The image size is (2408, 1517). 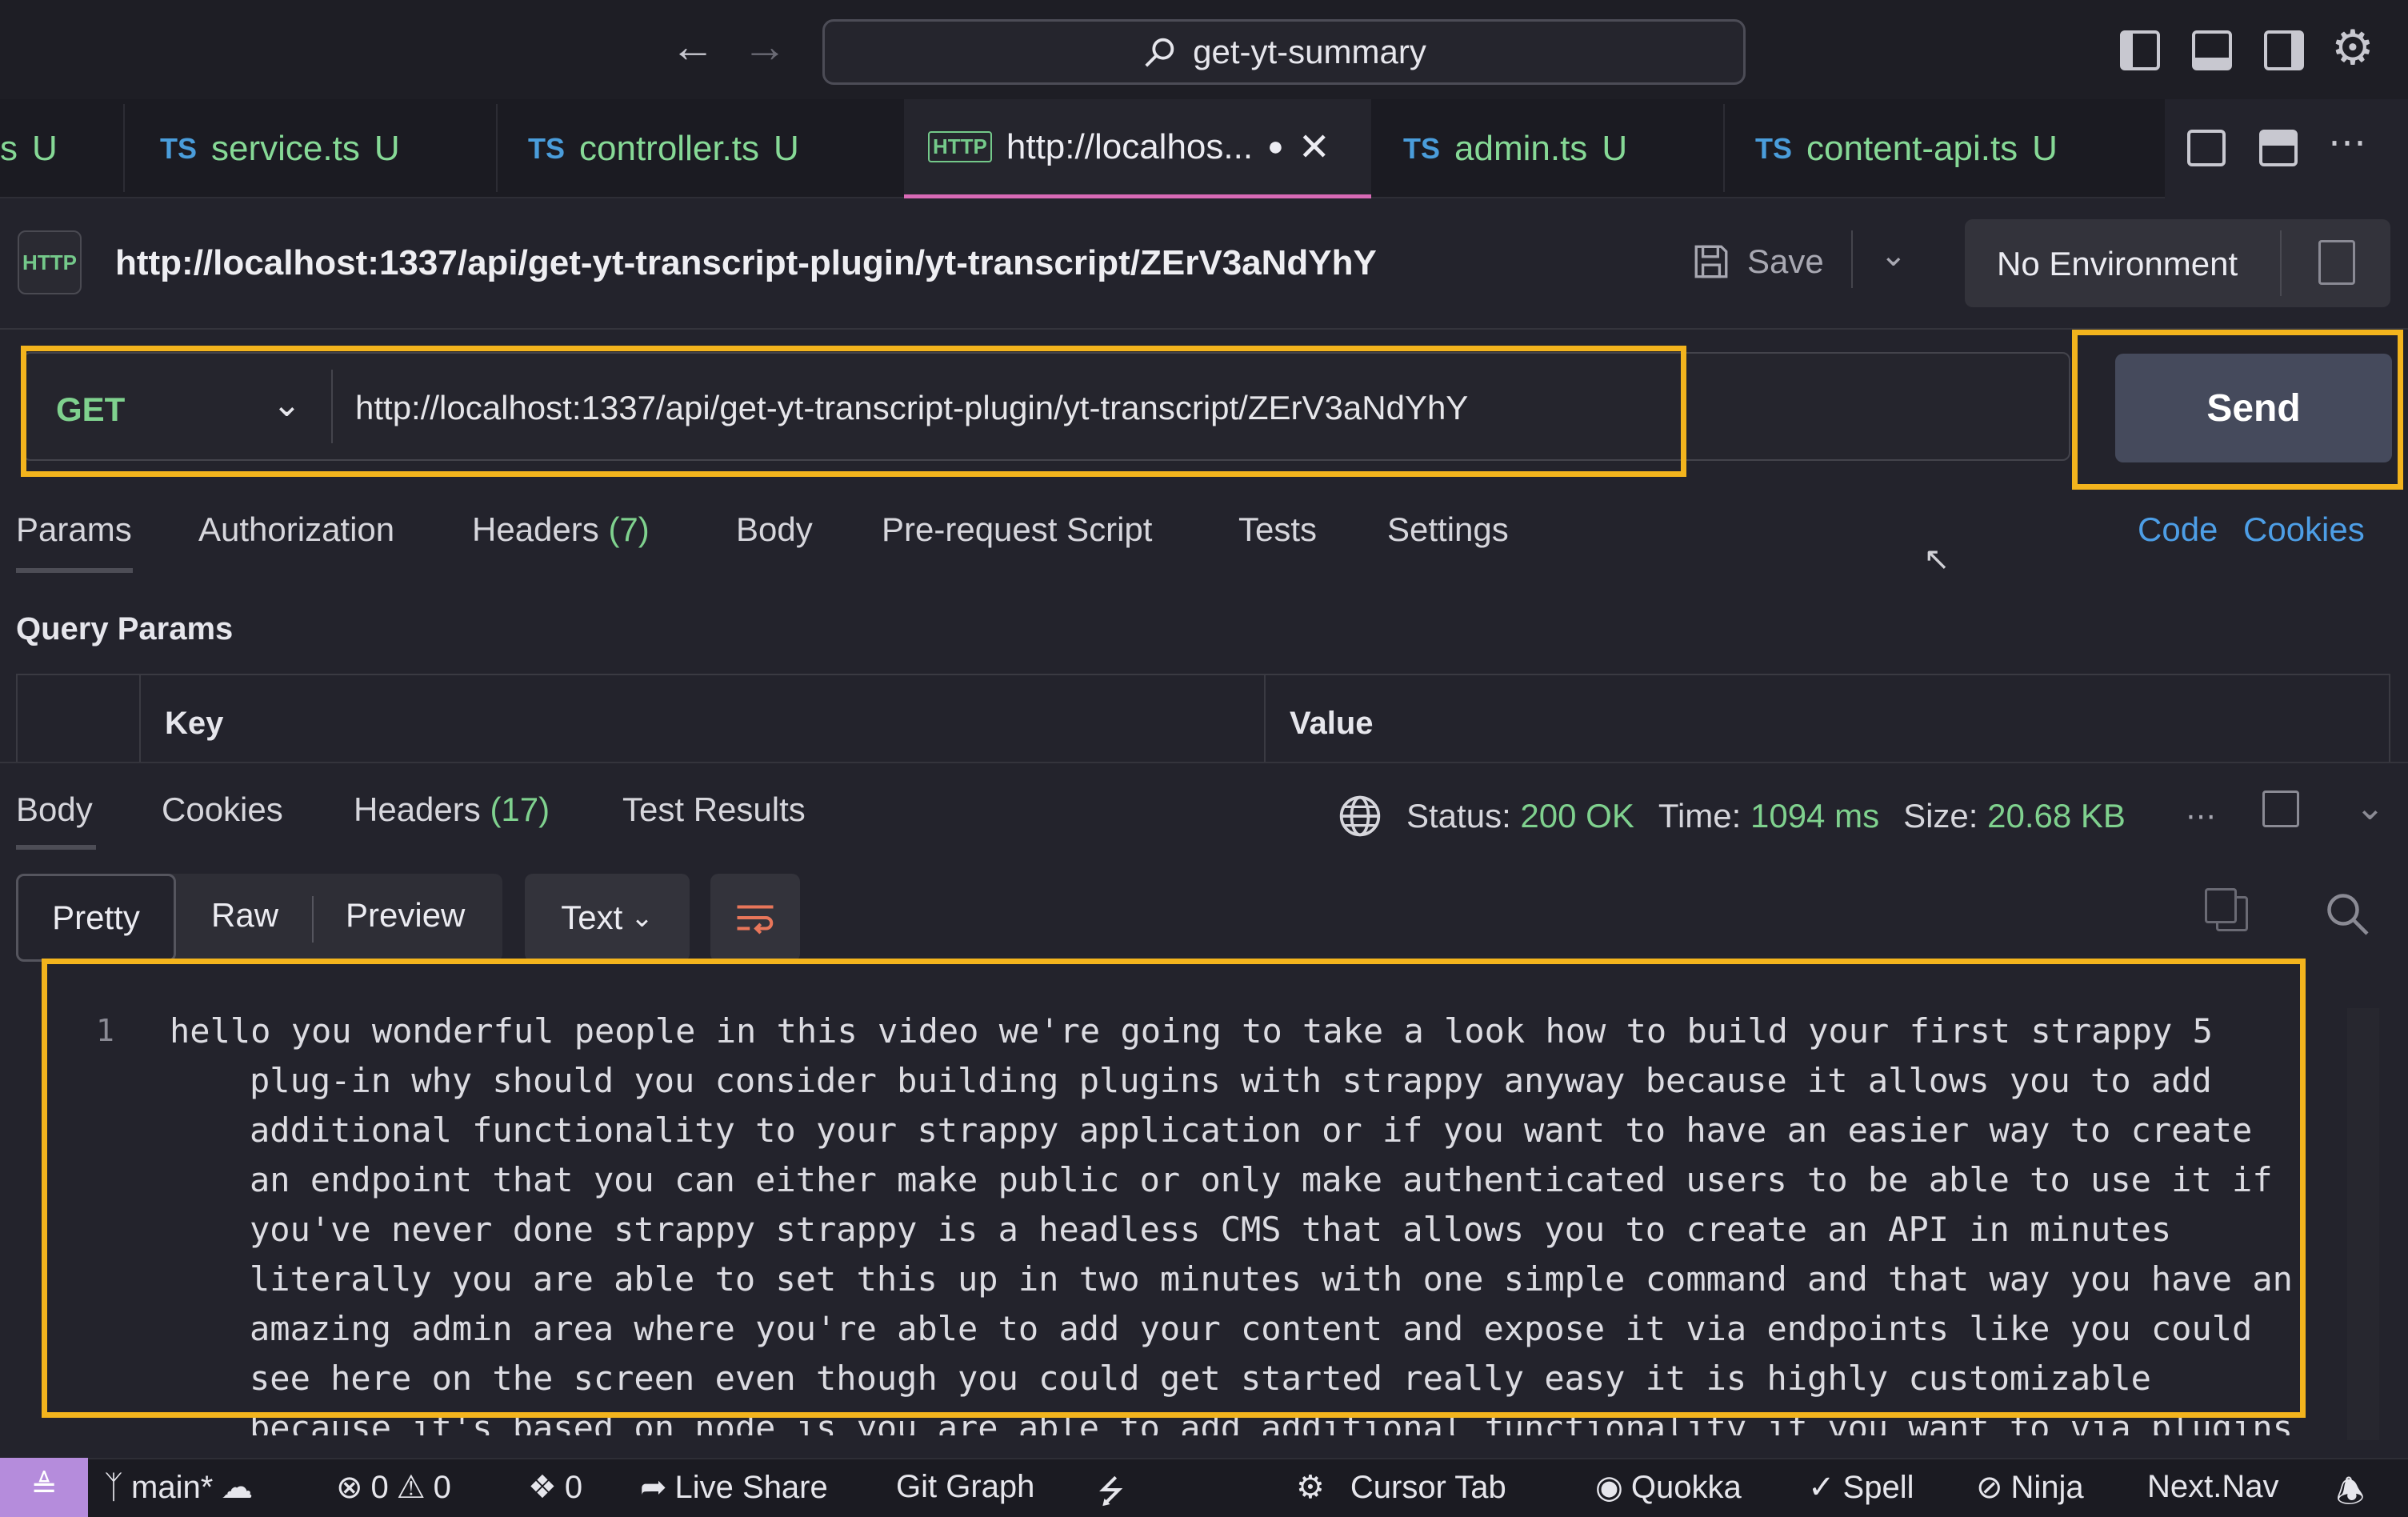 What do you see at coordinates (113, 1487) in the screenshot?
I see `git-branch-icon: ᛉ` at bounding box center [113, 1487].